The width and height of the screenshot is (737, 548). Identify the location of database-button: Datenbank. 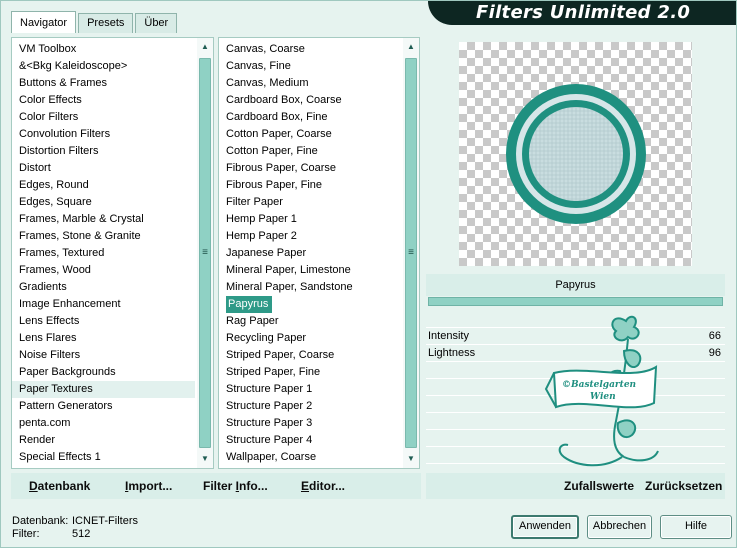
(59, 486).